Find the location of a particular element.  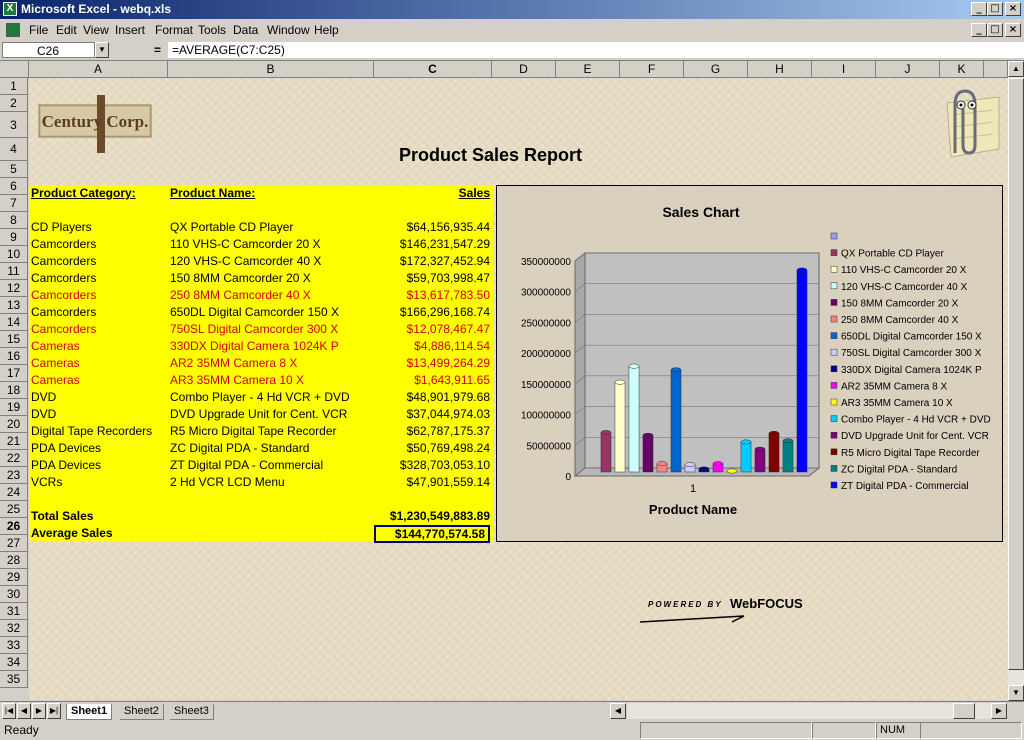

row-header-16: 16 is located at coordinates (14, 356).